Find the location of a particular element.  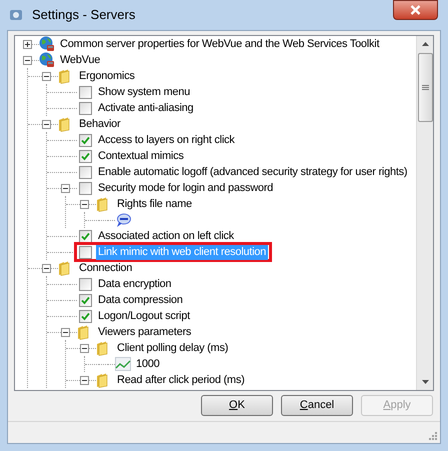

dialog-button: Cancel is located at coordinates (317, 405).